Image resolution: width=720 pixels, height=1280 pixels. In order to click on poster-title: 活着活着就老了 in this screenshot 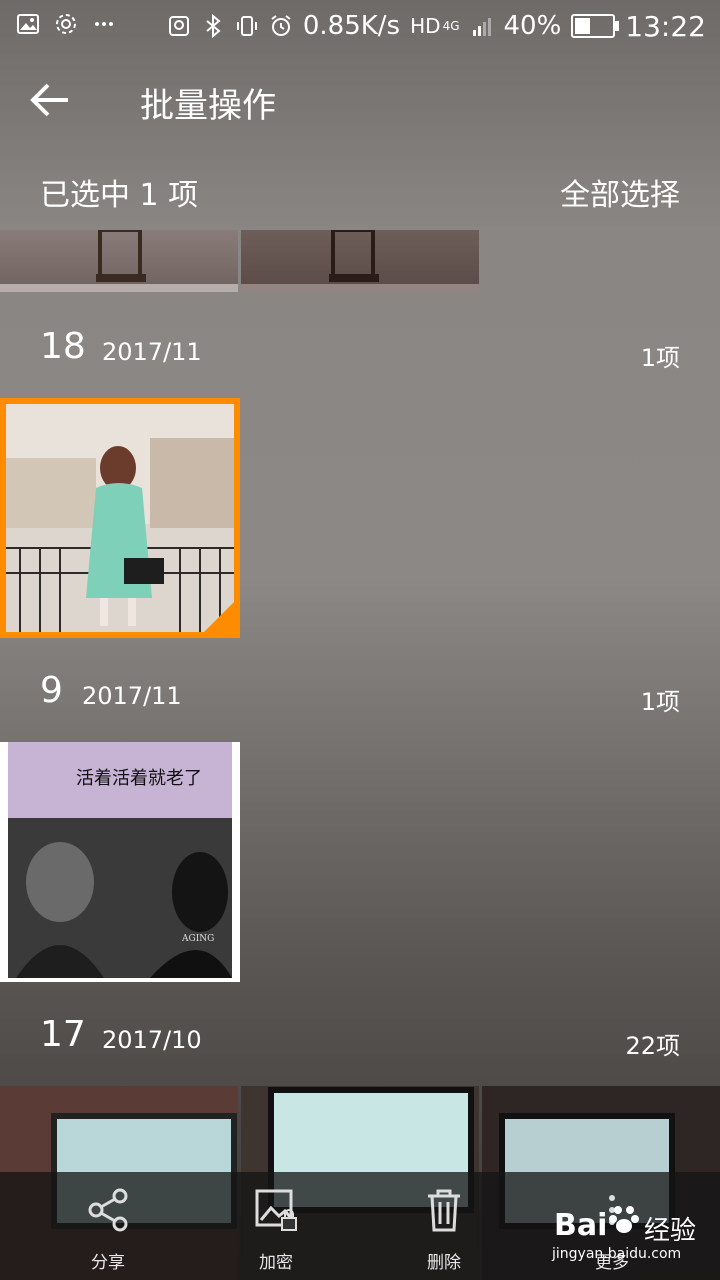, I will do `click(139, 778)`.